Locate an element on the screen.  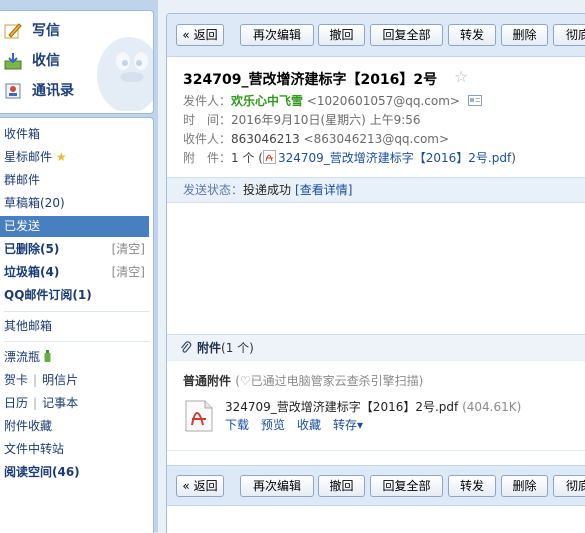
delete-permanently-button: 彻底 is located at coordinates (569, 35).